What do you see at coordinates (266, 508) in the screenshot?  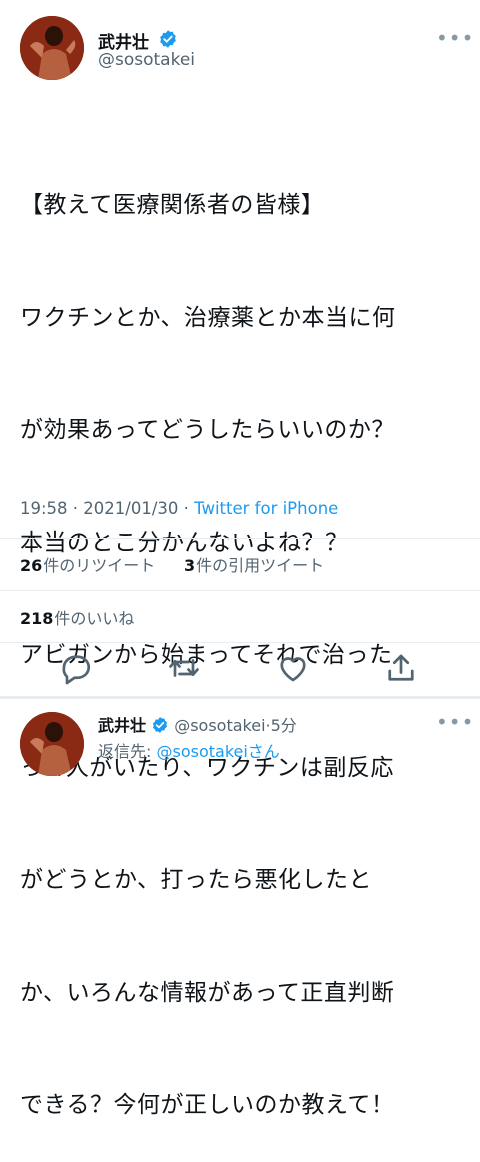 I see `tweet-source-link: Twitter for iPhone` at bounding box center [266, 508].